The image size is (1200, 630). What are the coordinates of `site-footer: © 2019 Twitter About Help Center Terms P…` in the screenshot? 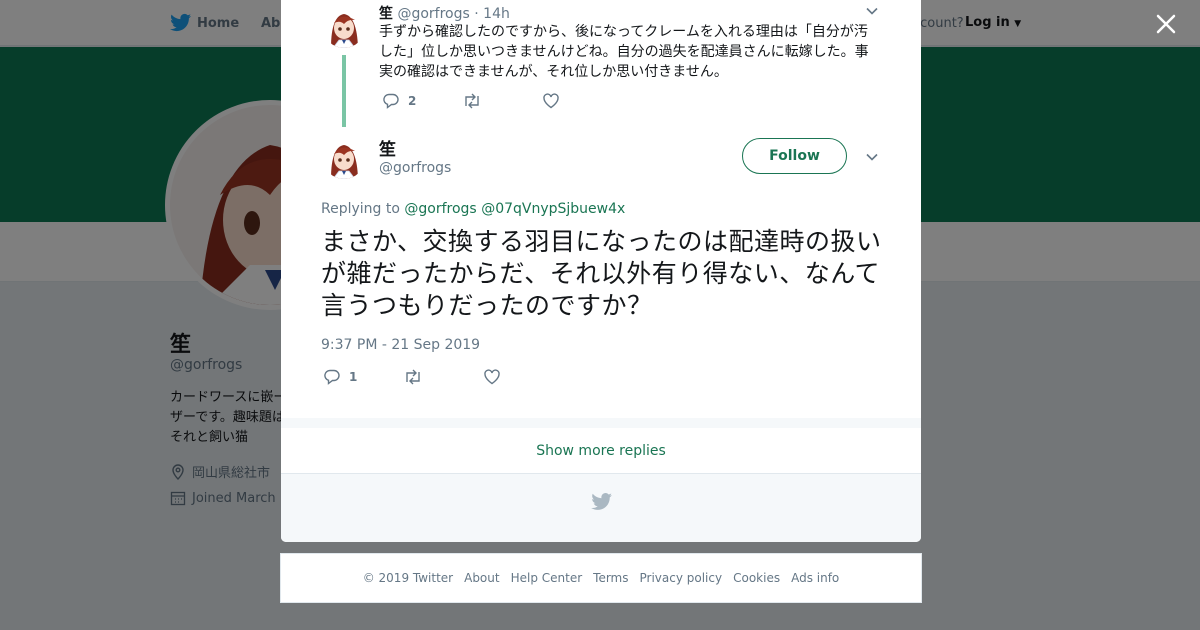 It's located at (601, 578).